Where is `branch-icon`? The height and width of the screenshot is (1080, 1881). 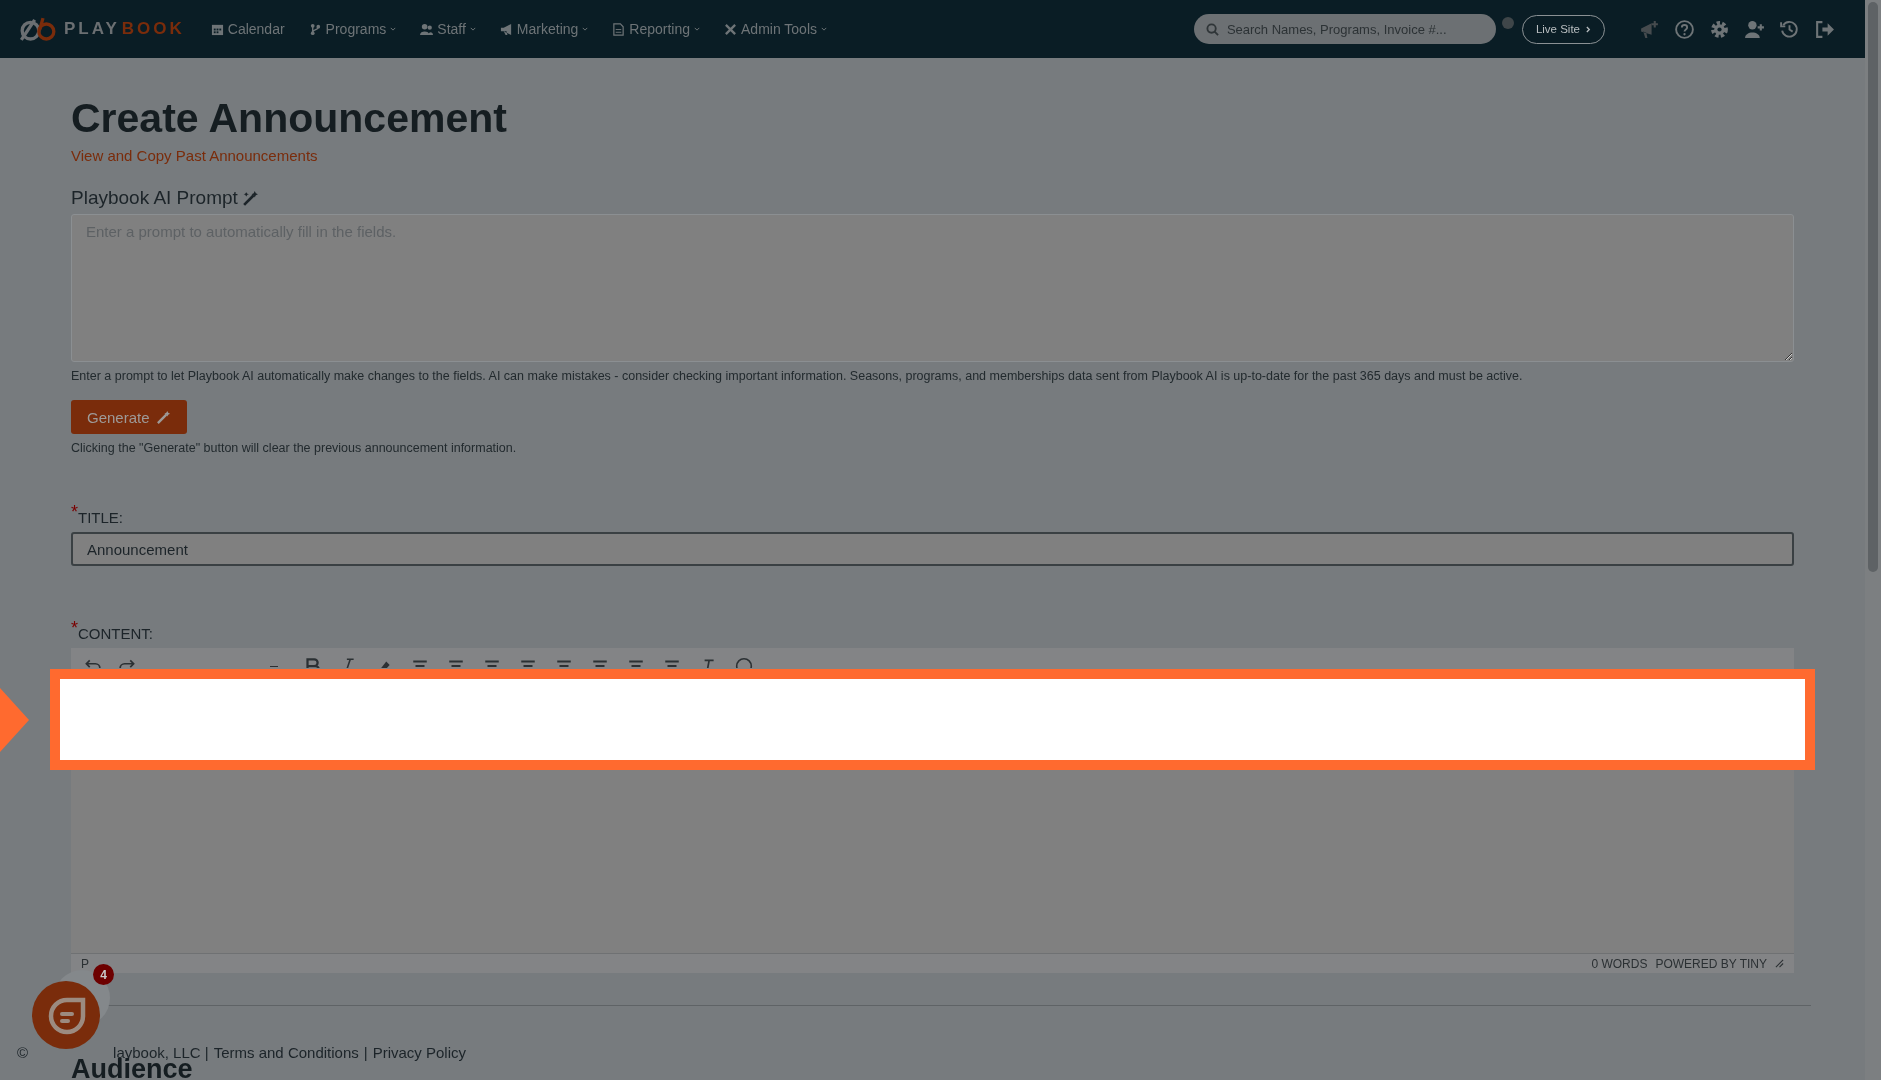 branch-icon is located at coordinates (315, 29).